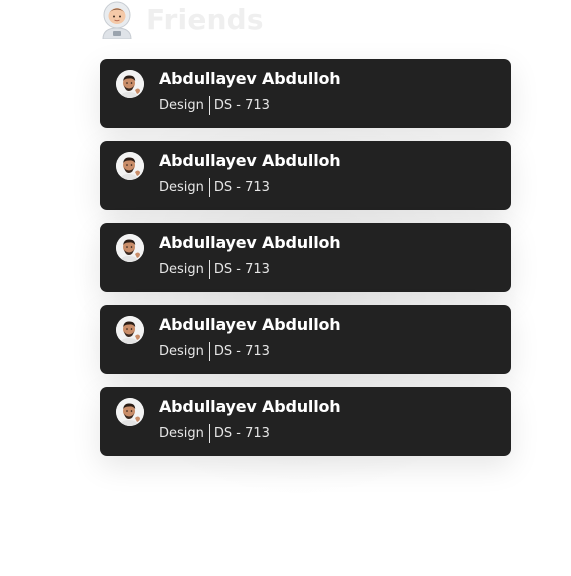 The image size is (571, 576). Describe the element at coordinates (205, 19) in the screenshot. I see `page-title: Friends` at that location.